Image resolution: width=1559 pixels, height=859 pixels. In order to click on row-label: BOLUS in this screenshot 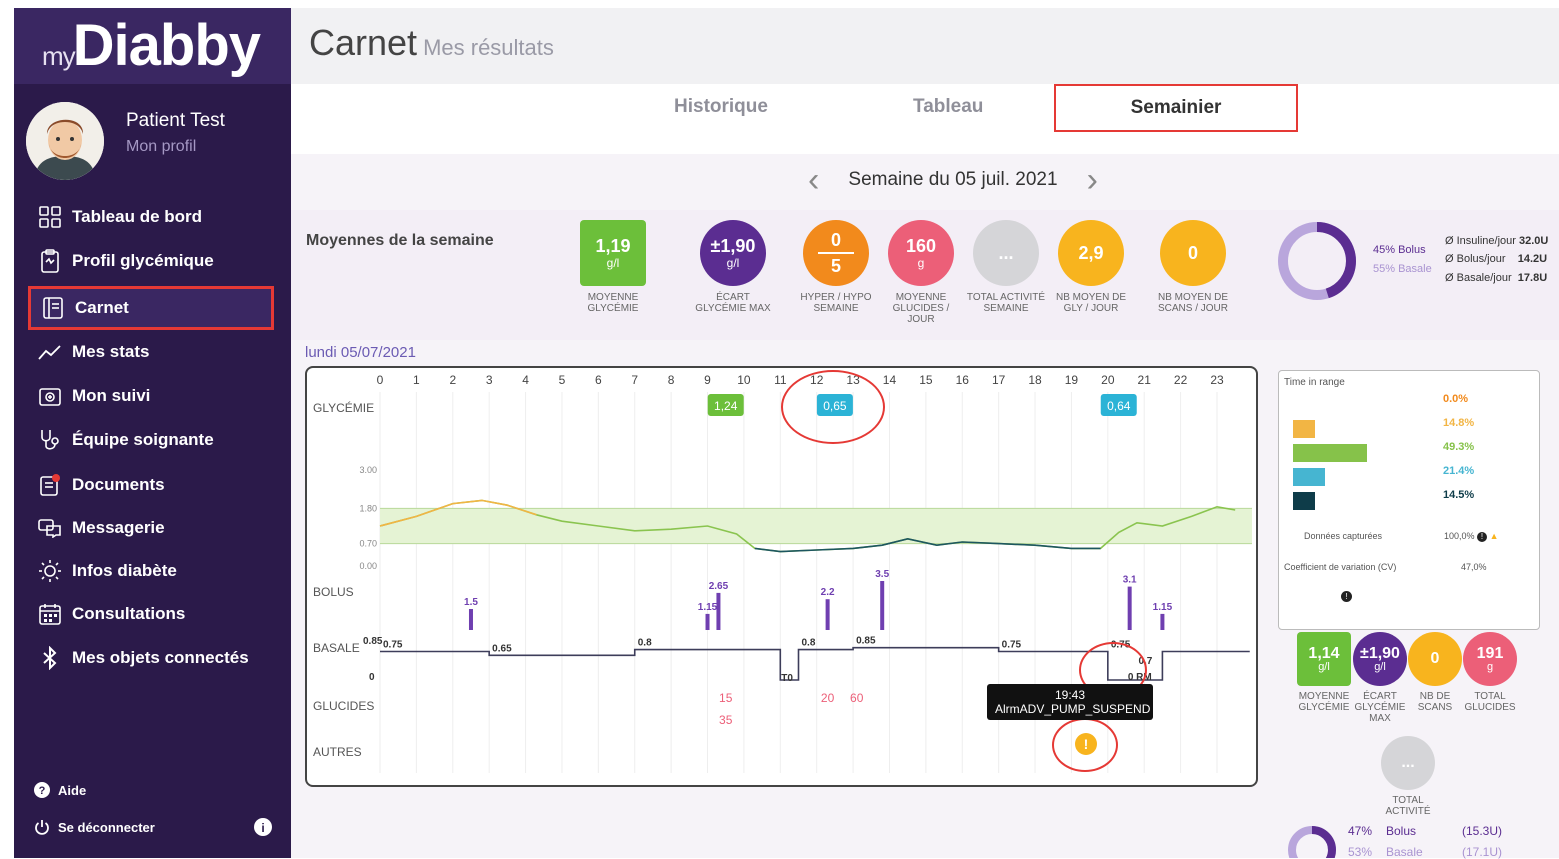, I will do `click(333, 592)`.